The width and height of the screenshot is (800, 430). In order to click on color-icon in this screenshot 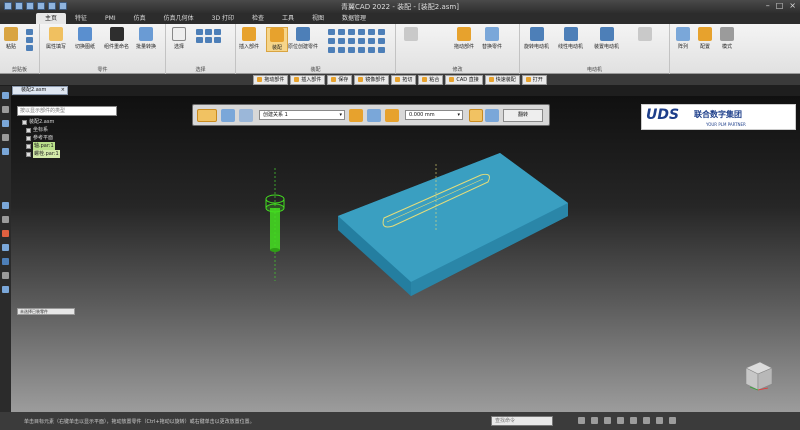, I will do `click(5, 233)`.